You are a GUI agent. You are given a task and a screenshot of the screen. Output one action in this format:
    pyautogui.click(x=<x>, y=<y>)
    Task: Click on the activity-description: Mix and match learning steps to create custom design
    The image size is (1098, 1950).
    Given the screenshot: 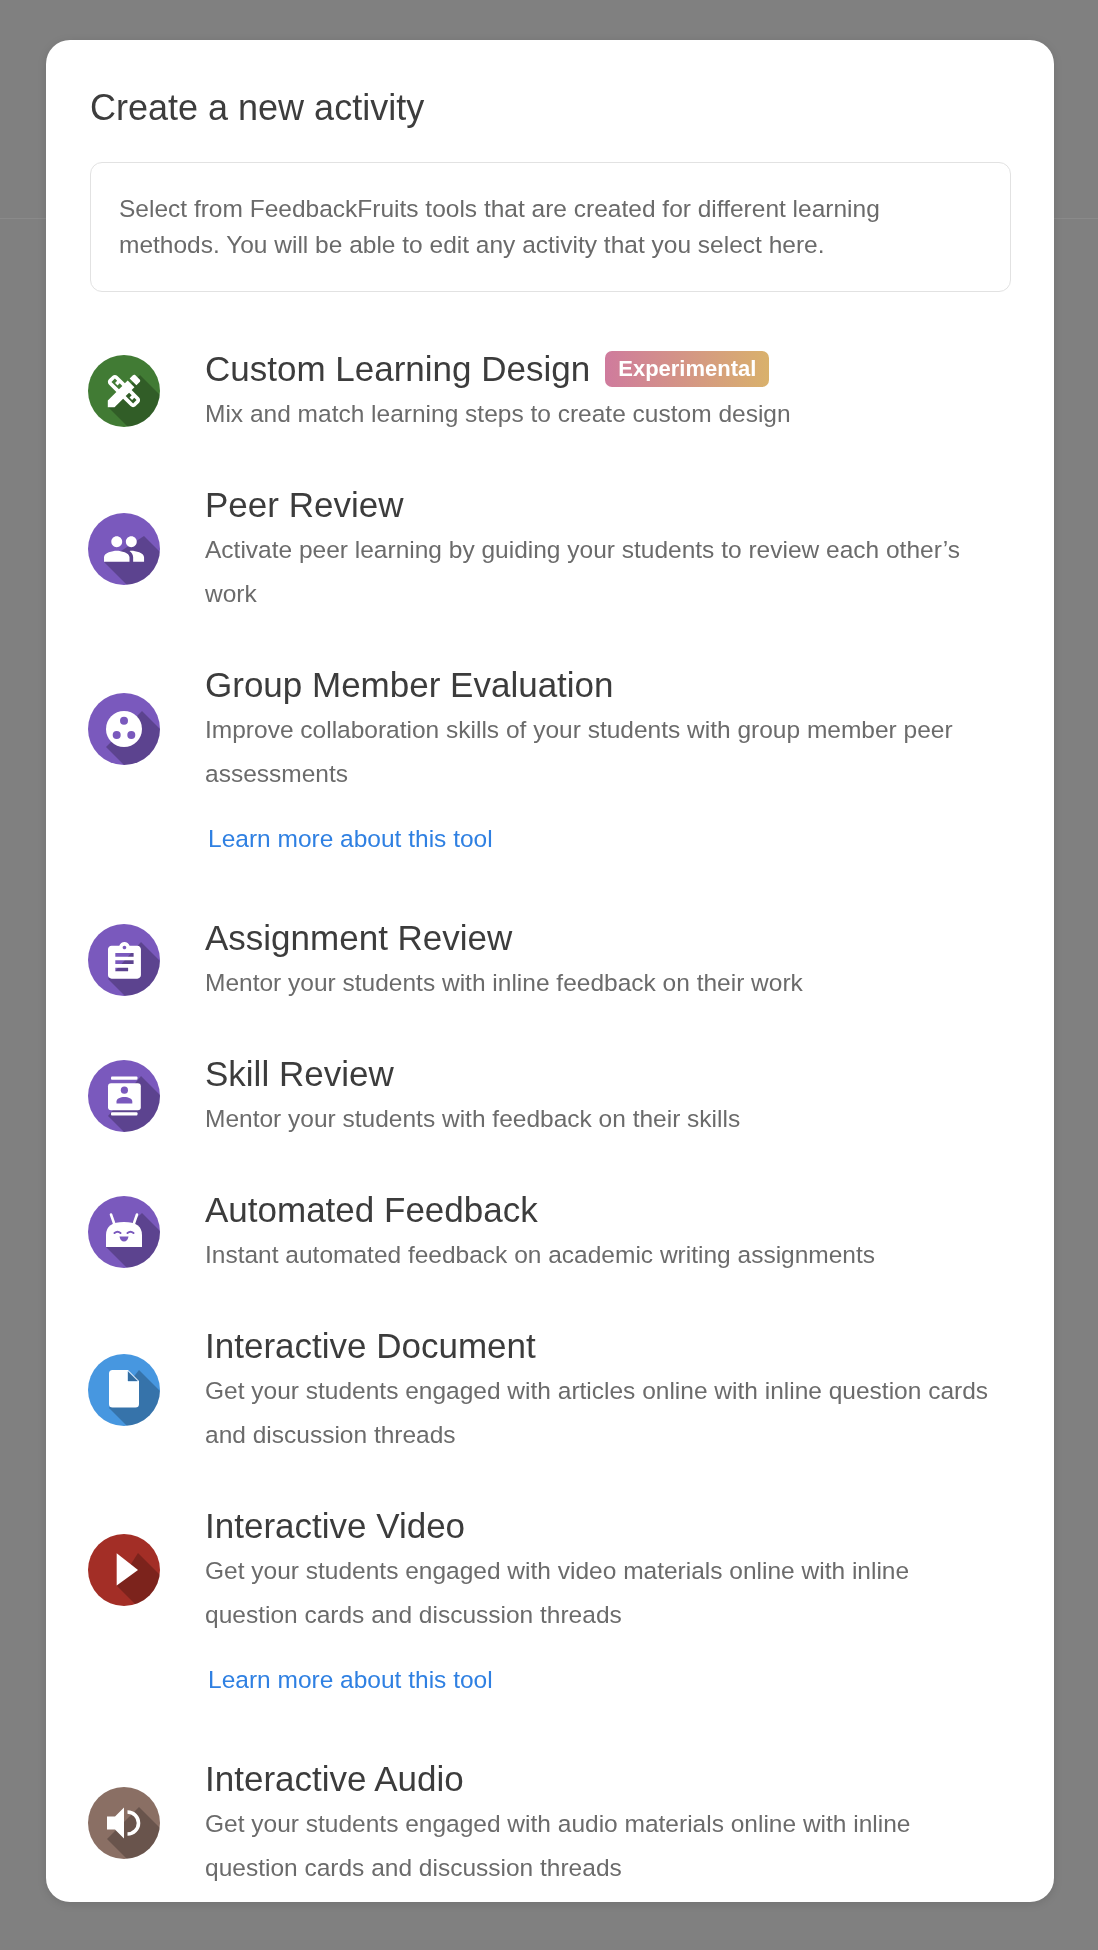 What is the action you would take?
    pyautogui.click(x=498, y=414)
    